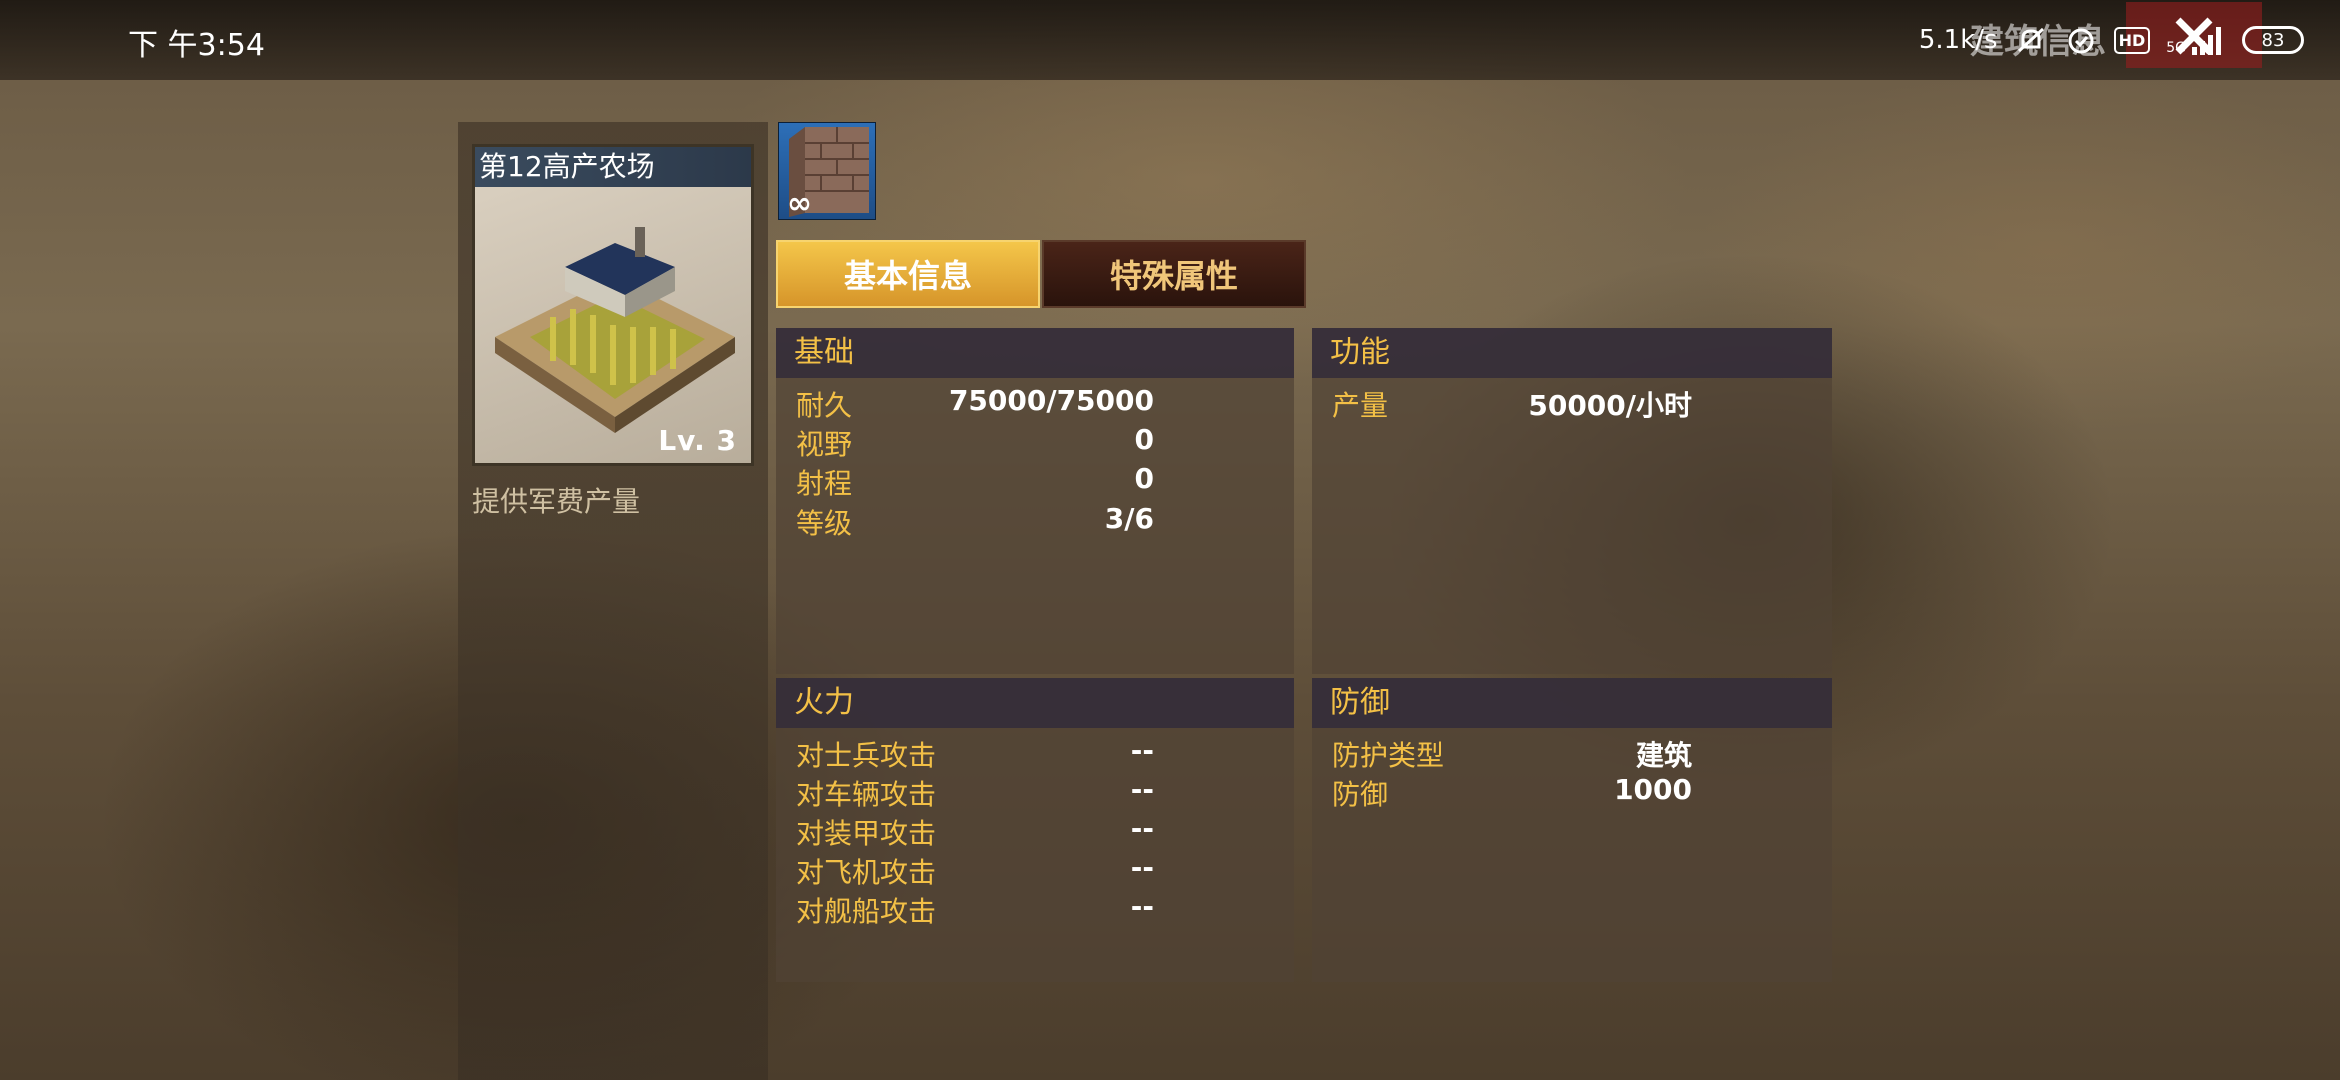 This screenshot has width=2340, height=1080. I want to click on stat-label: 等级, so click(824, 523).